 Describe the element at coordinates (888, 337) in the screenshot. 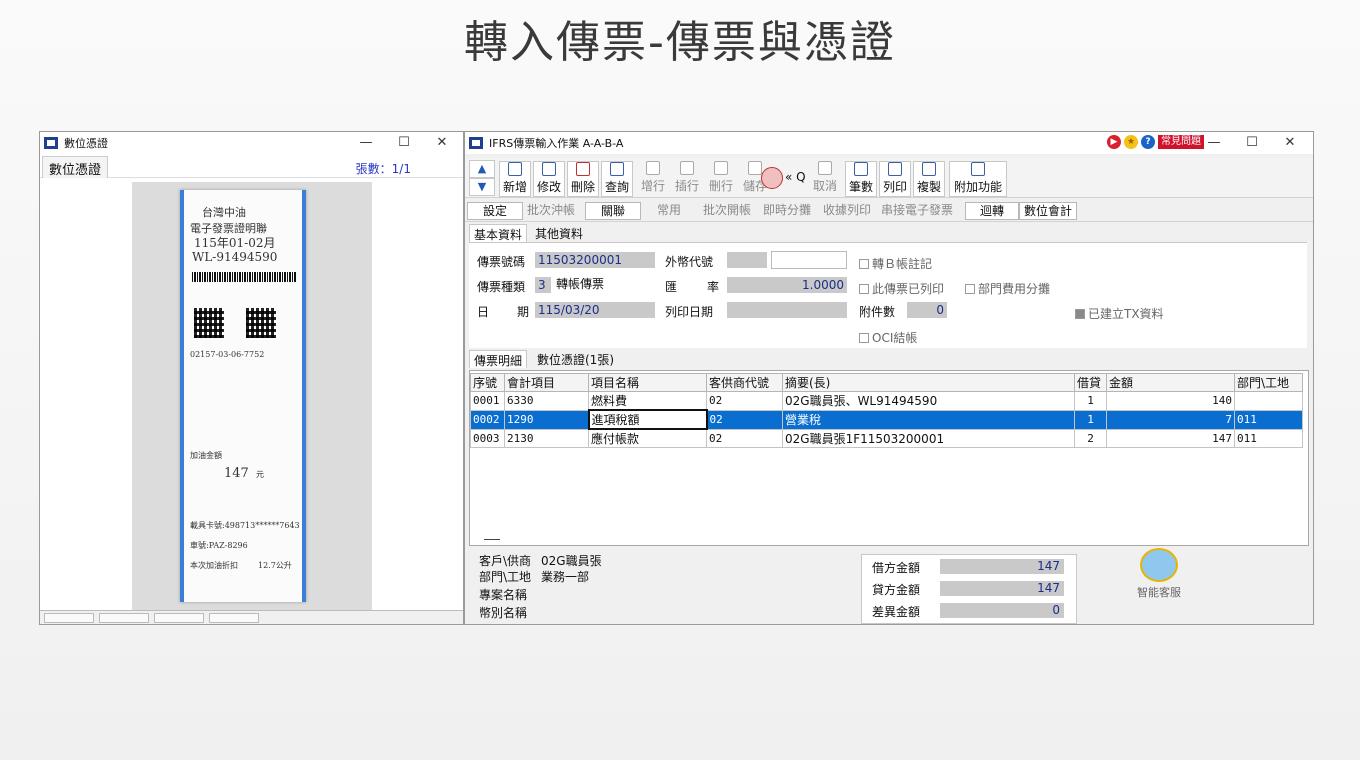

I see `oci-checkbox: OCI結帳` at that location.